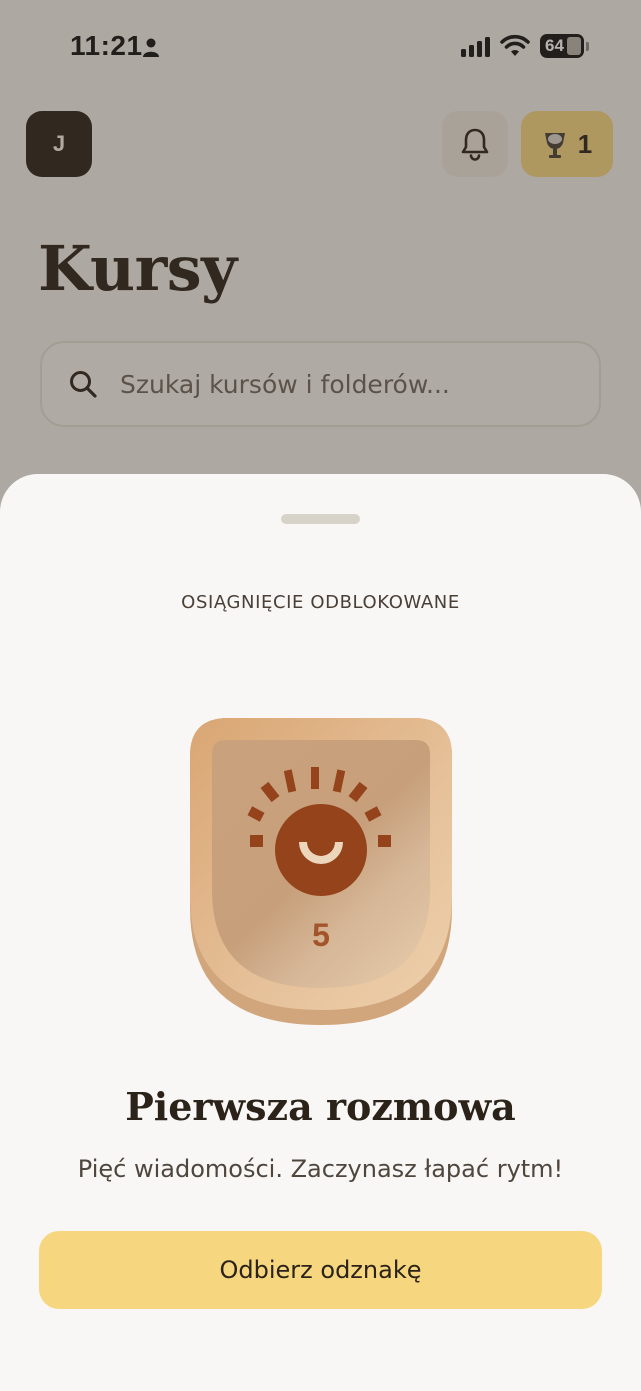 Image resolution: width=641 pixels, height=1391 pixels. What do you see at coordinates (320, 519) in the screenshot?
I see `sheet-grabber` at bounding box center [320, 519].